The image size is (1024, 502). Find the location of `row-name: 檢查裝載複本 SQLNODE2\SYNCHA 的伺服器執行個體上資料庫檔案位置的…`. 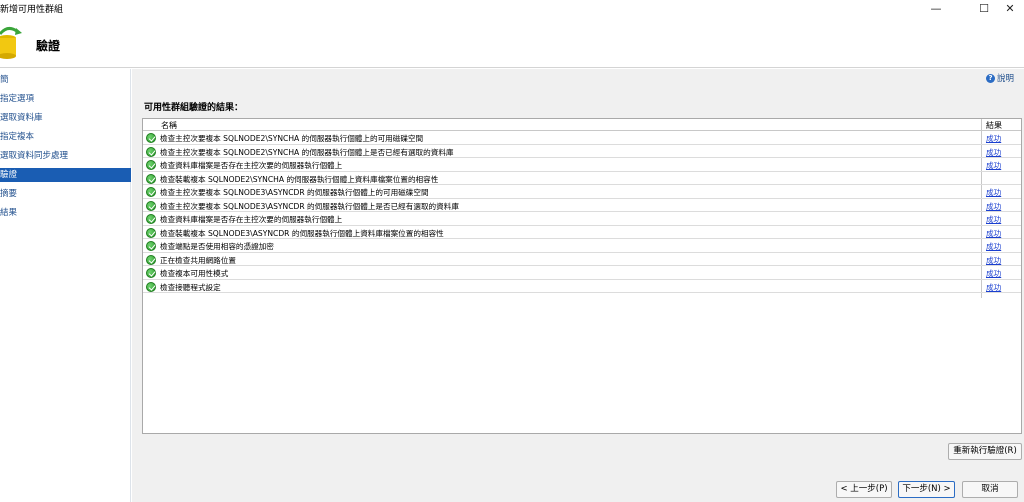

row-name: 檢查裝載複本 SQLNODE2\SYNCHA 的伺服器執行個體上資料庫檔案位置的… is located at coordinates (299, 179).